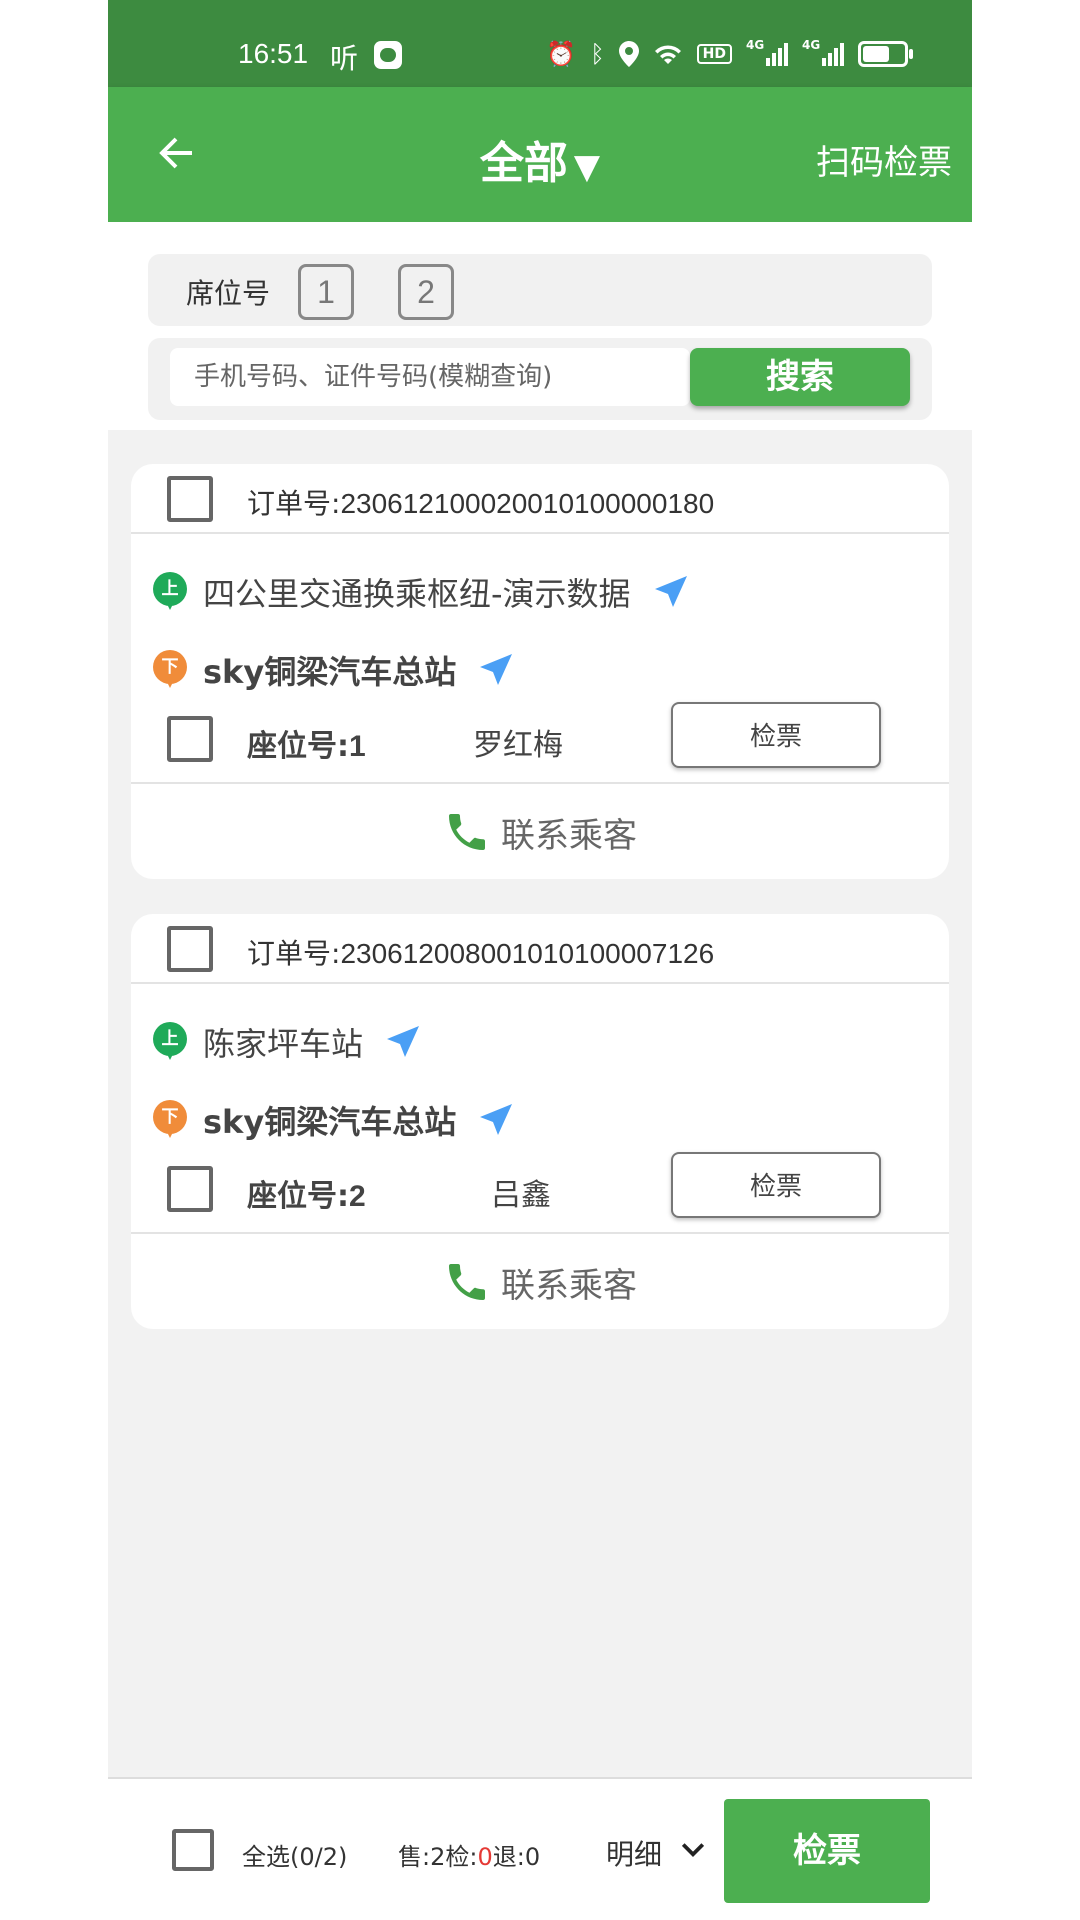 The width and height of the screenshot is (1080, 1920). What do you see at coordinates (430, 377) in the screenshot?
I see `search-input` at bounding box center [430, 377].